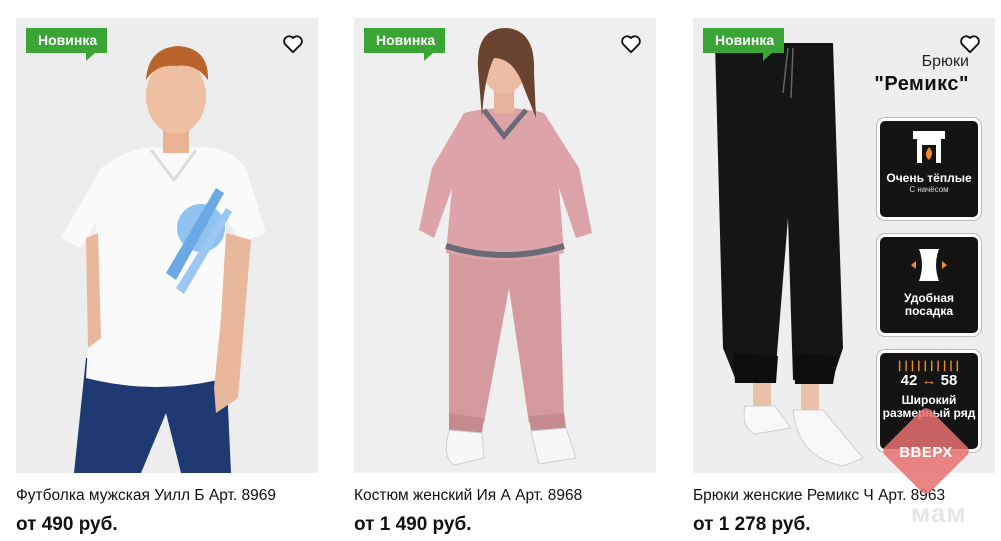 Image resolution: width=1001 pixels, height=541 pixels. Describe the element at coordinates (929, 304) in the screenshot. I see `feature-fit-title: Удобная посадка` at that location.